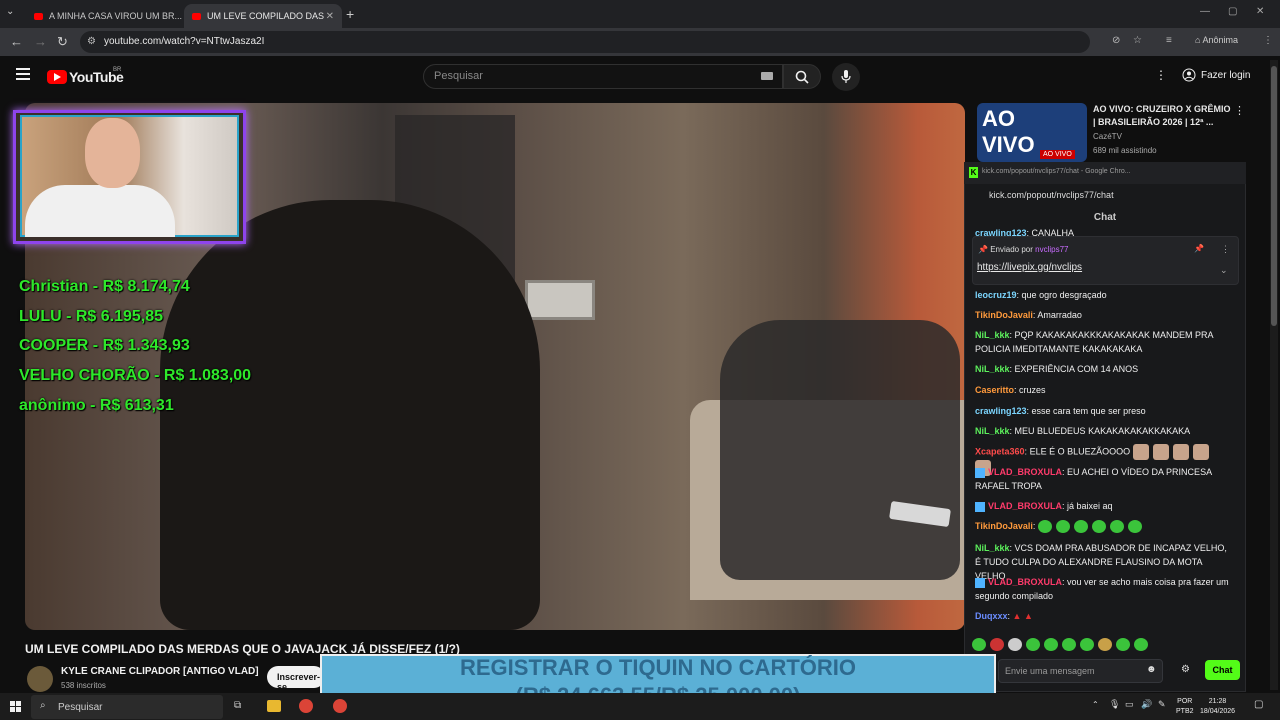  I want to click on close-tab-icon: ✕, so click(330, 16).